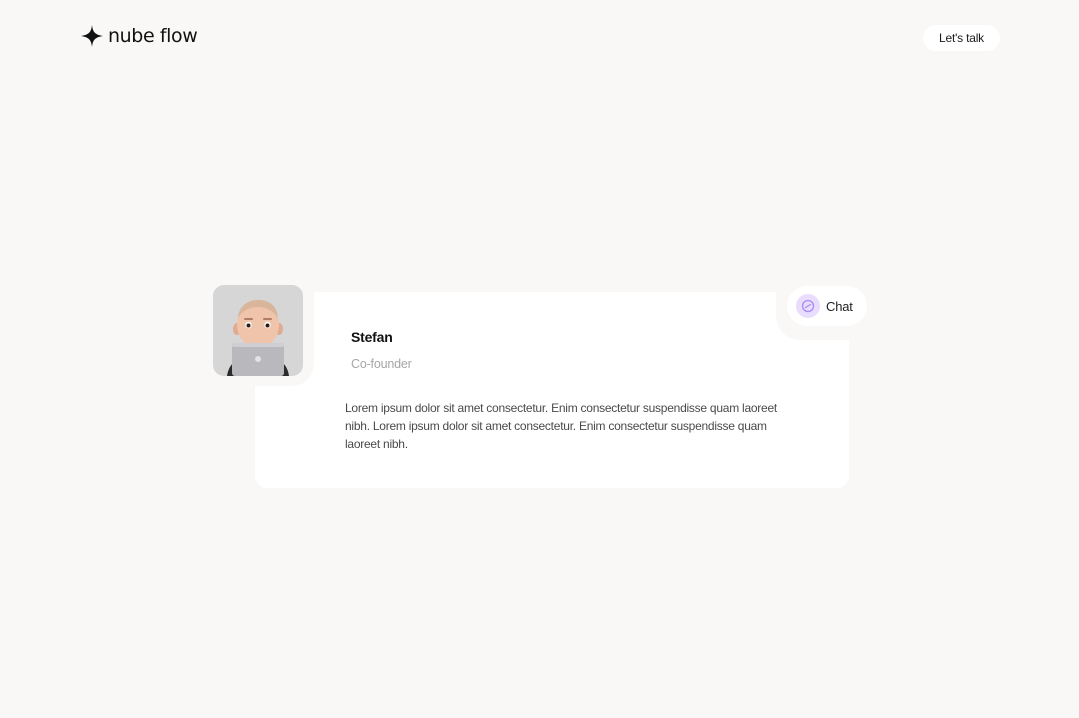 The height and width of the screenshot is (718, 1079). Describe the element at coordinates (381, 364) in the screenshot. I see `profile-role: Co-founder` at that location.